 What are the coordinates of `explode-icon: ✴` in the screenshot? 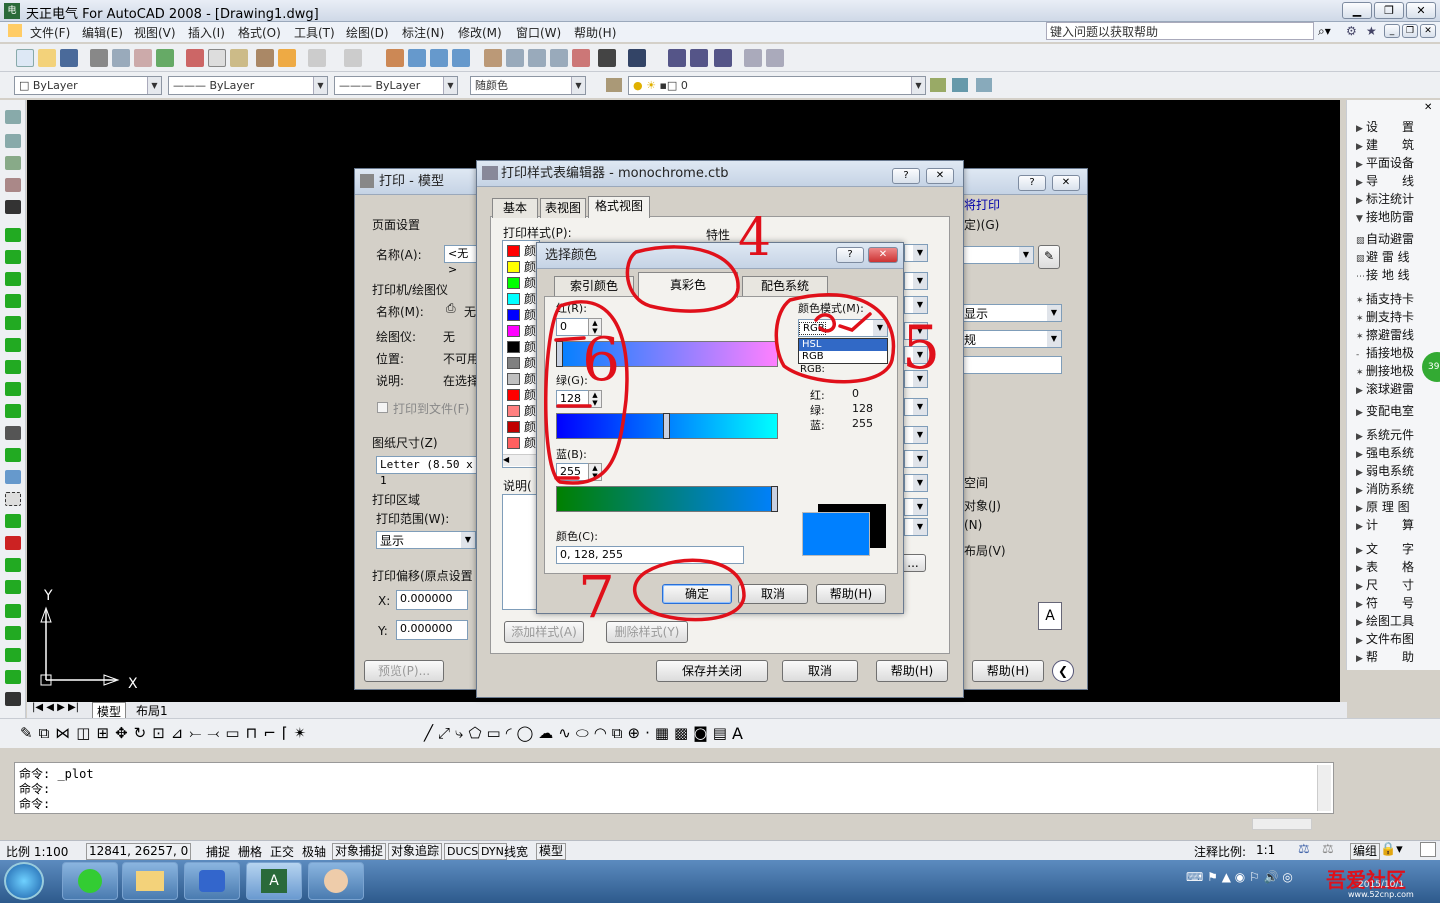 It's located at (300, 733).